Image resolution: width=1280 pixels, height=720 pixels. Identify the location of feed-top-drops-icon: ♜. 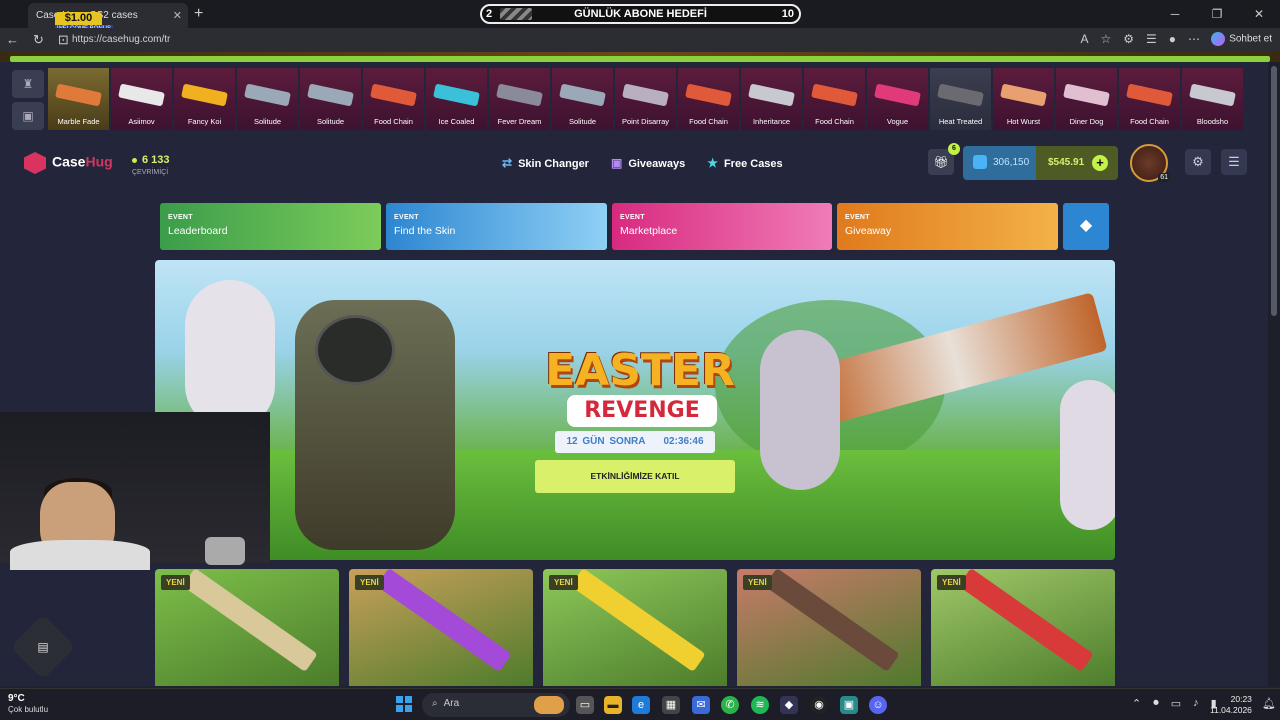
(28, 84).